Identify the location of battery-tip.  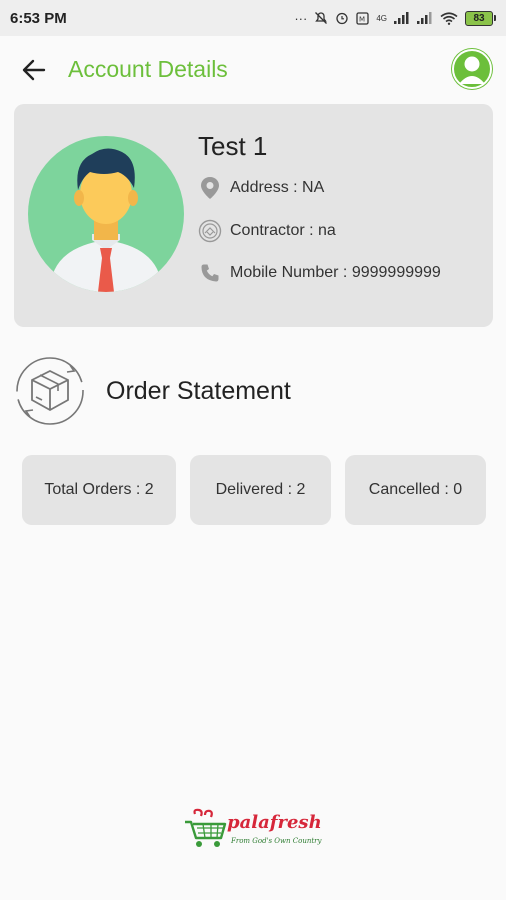
(495, 18).